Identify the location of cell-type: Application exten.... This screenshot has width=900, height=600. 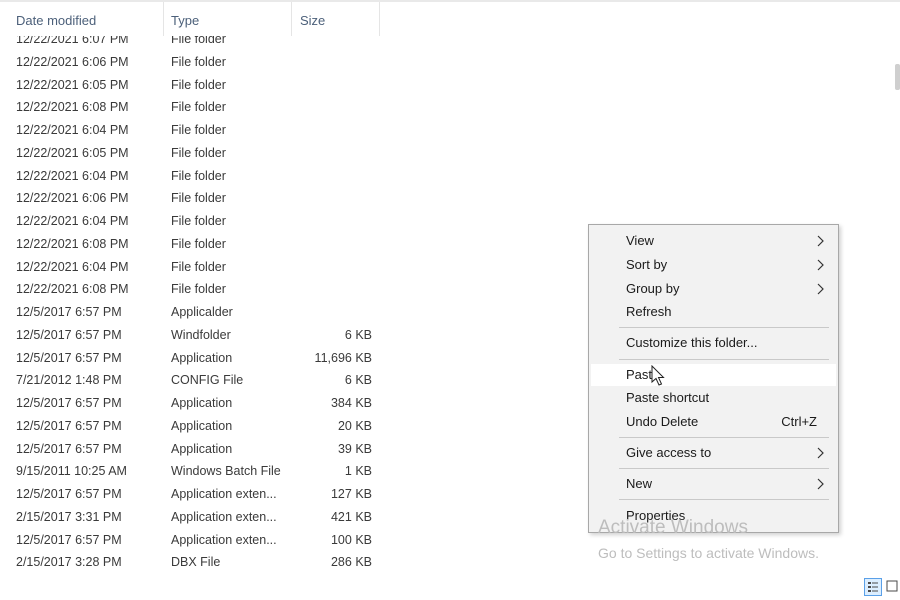
(224, 539).